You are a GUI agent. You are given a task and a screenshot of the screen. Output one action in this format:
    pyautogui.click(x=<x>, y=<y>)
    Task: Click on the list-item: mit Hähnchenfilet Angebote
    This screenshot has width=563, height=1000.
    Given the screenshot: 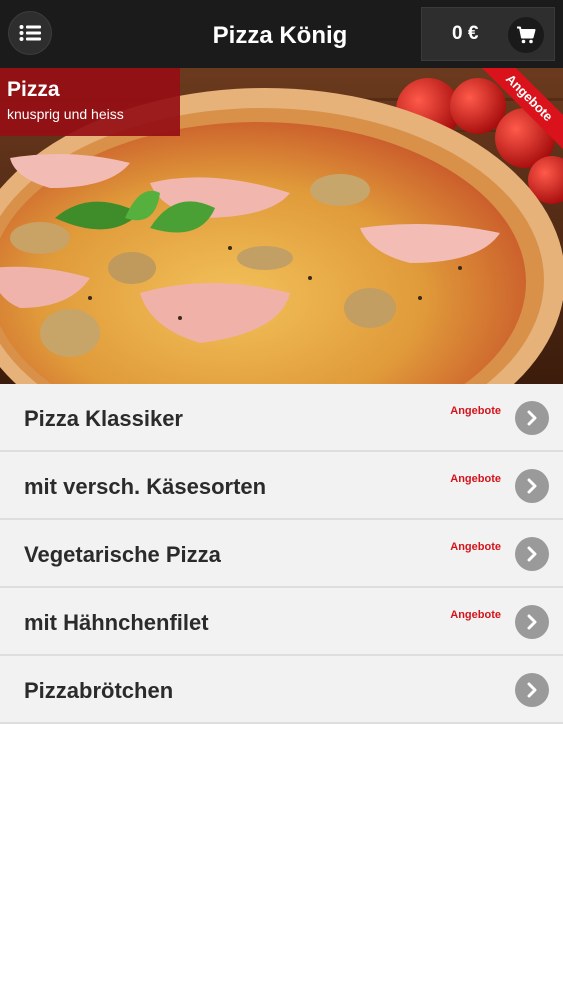 What is the action you would take?
    pyautogui.click(x=281, y=622)
    